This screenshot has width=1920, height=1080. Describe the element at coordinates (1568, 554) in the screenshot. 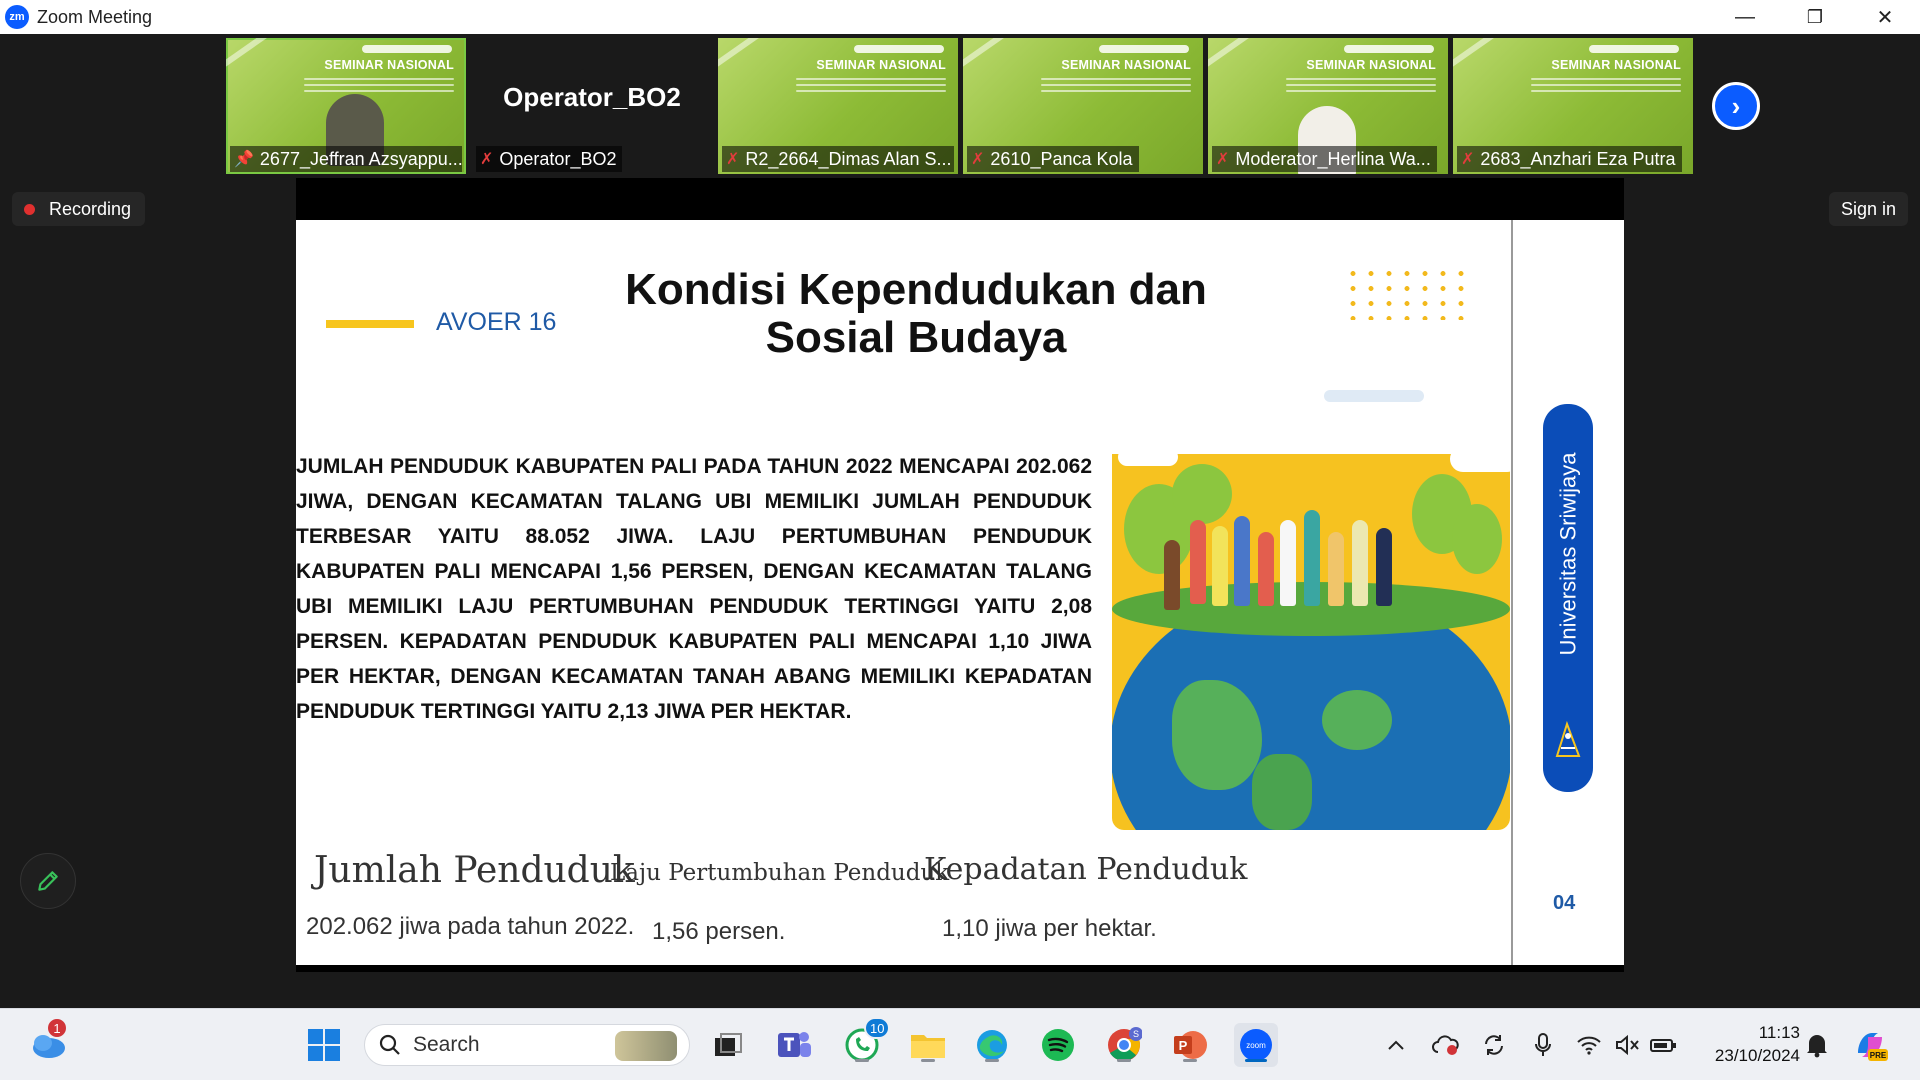

I see `university-name: Universitas Sriwijaya` at that location.